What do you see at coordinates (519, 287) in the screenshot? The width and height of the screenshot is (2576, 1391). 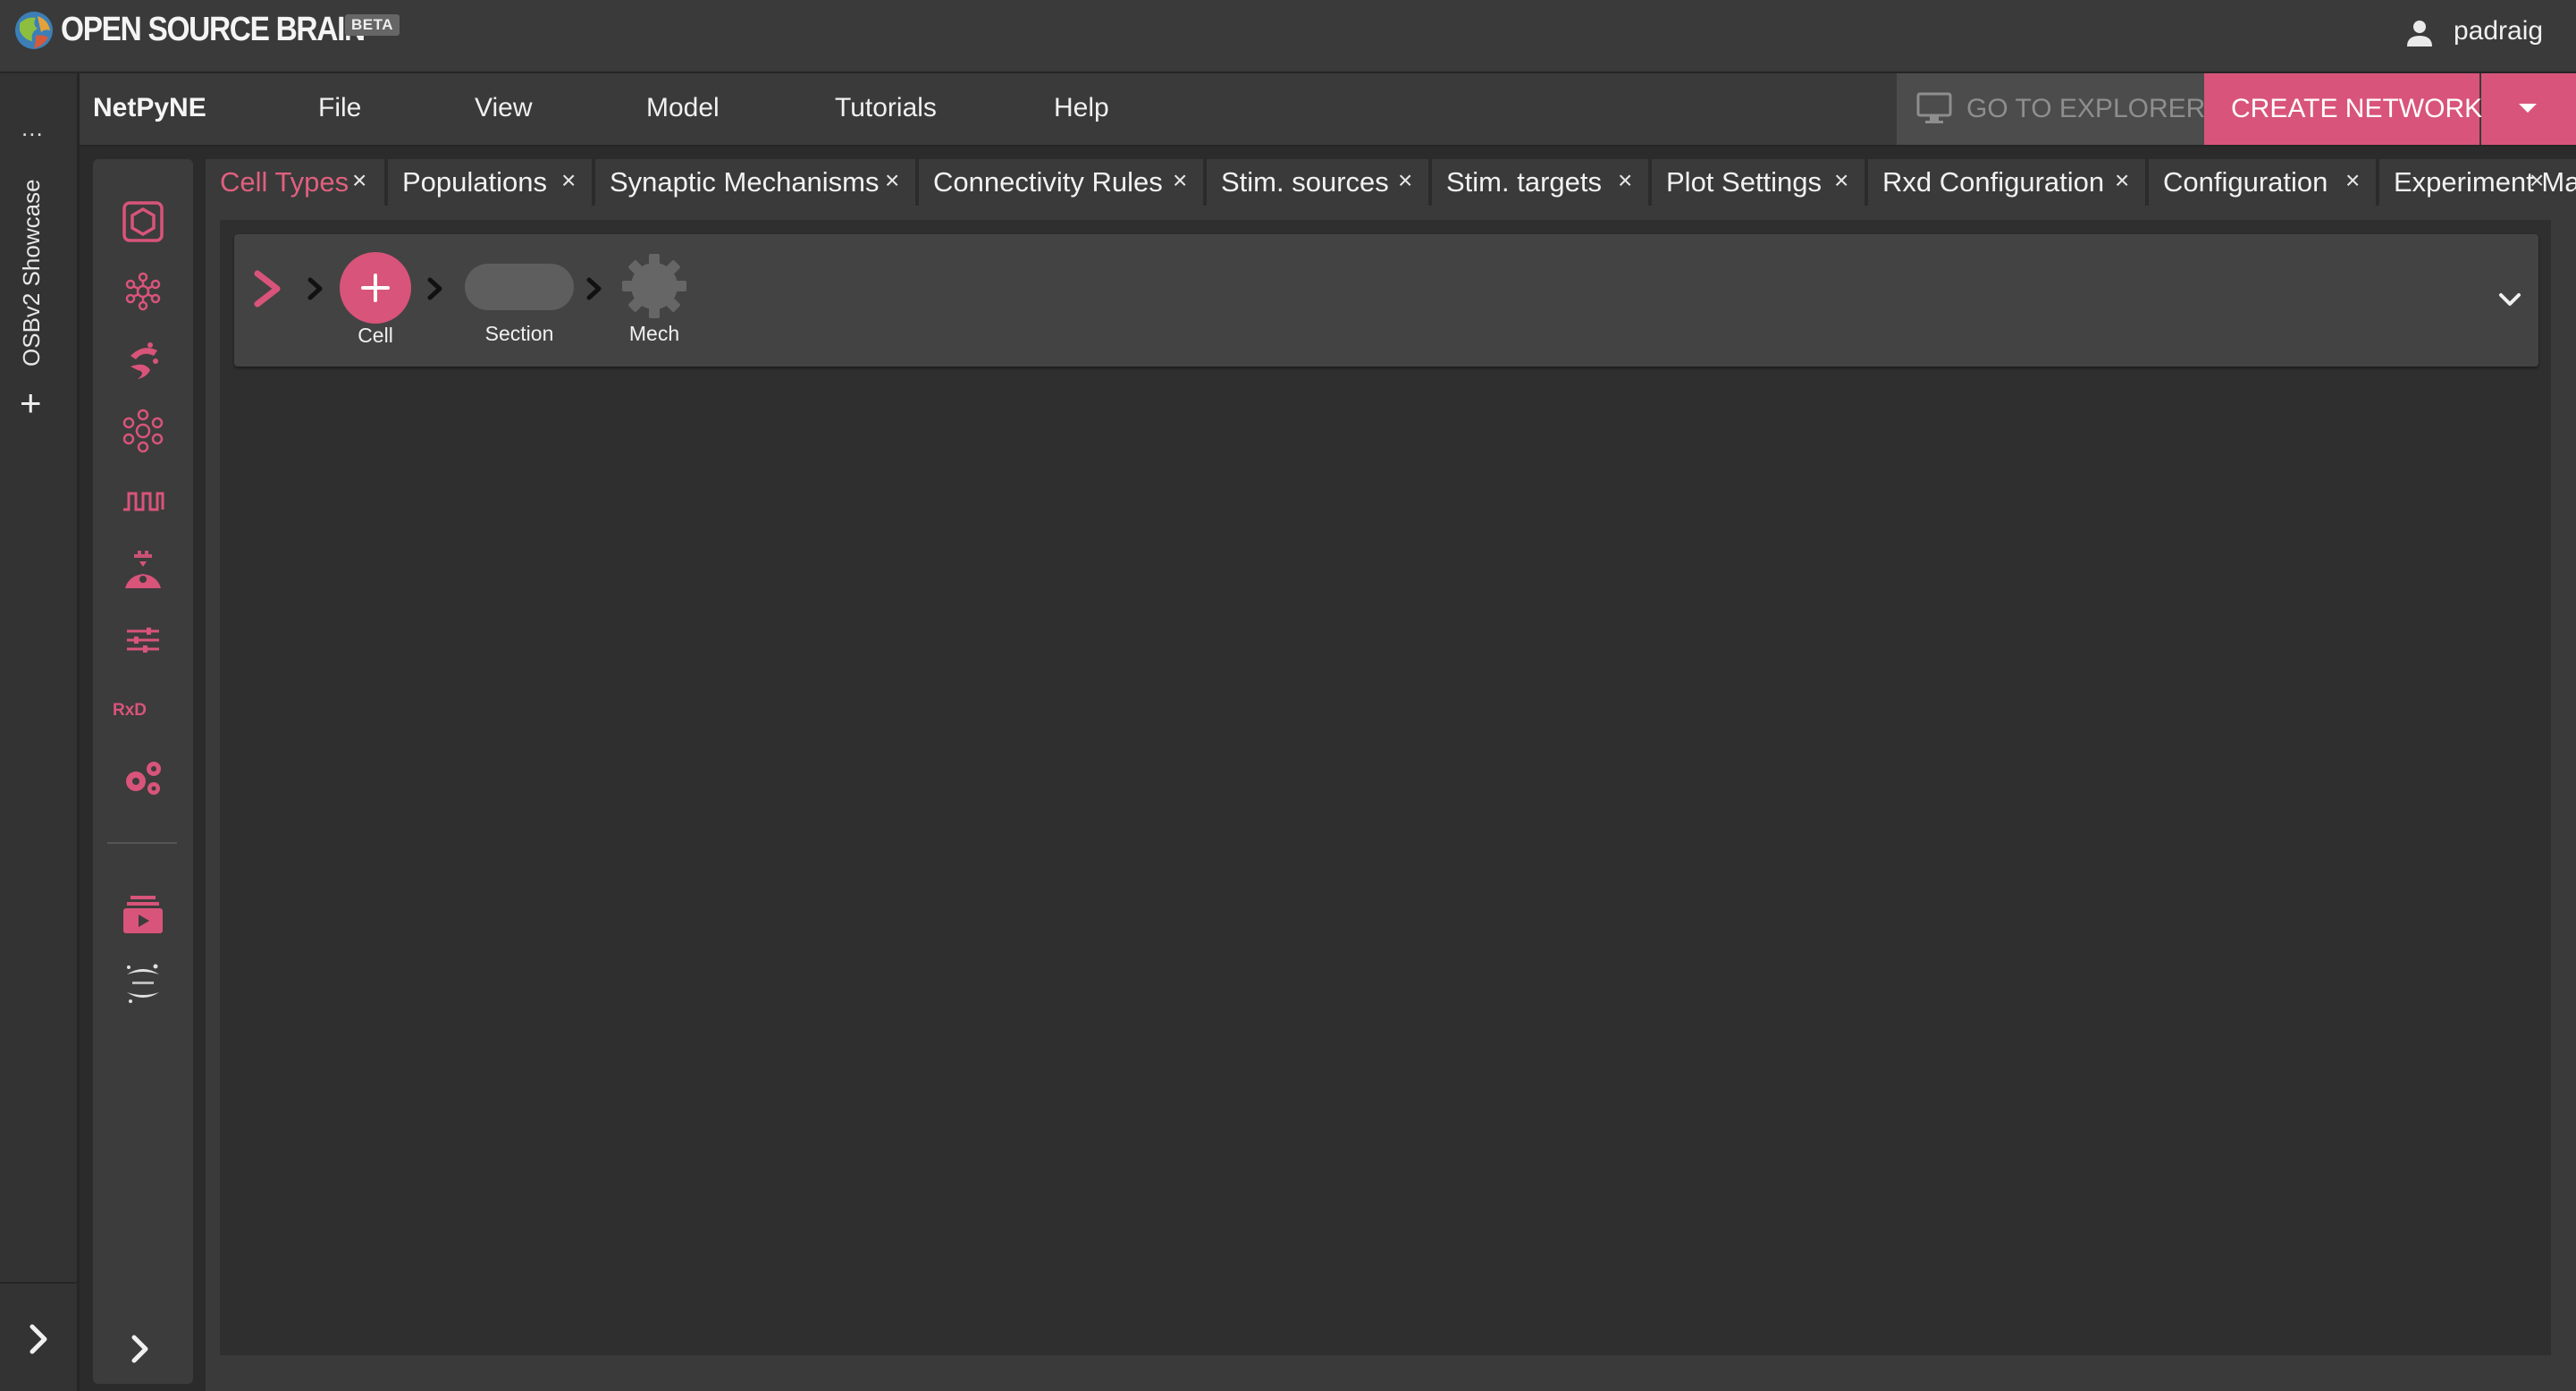 I see `section-button` at bounding box center [519, 287].